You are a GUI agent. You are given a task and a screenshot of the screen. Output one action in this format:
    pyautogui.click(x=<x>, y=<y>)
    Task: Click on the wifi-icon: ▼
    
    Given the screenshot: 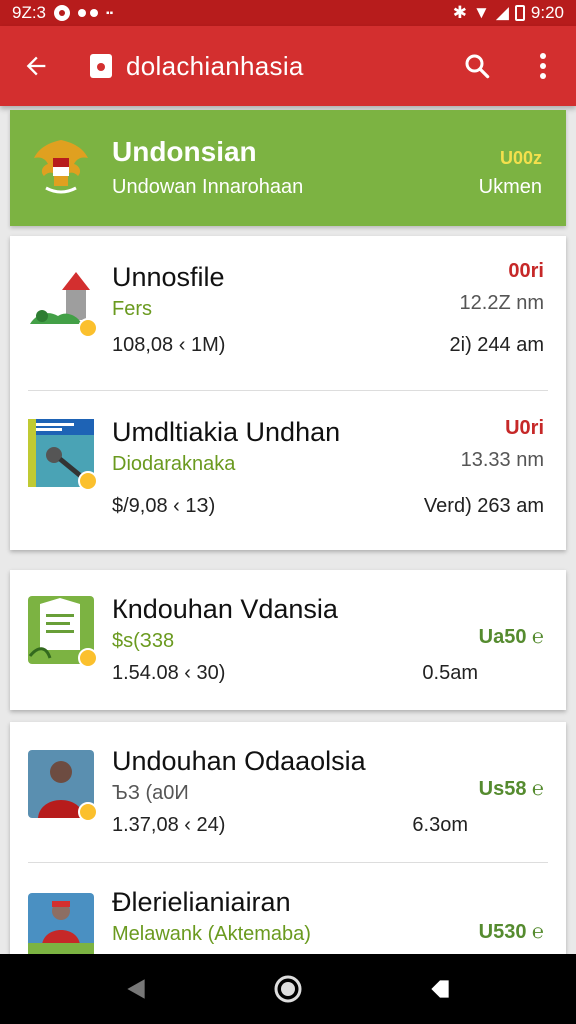 What is the action you would take?
    pyautogui.click(x=481, y=12)
    